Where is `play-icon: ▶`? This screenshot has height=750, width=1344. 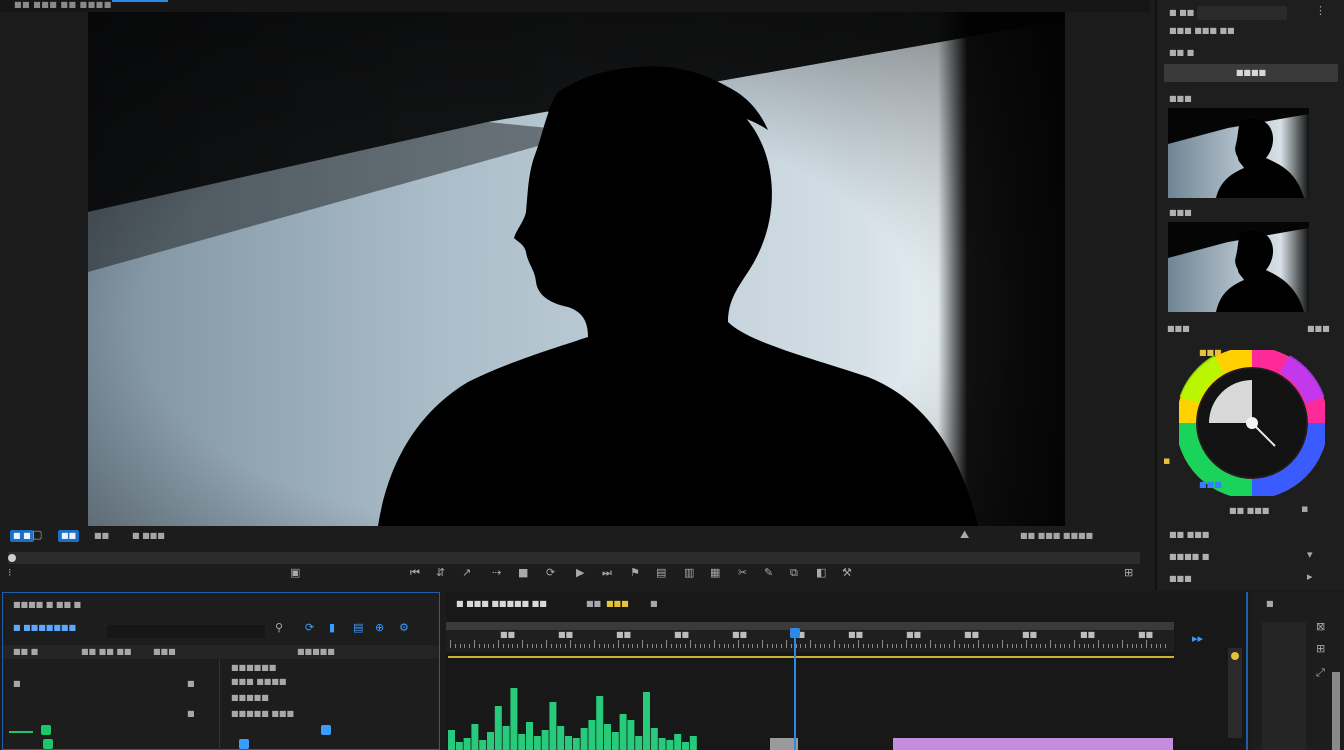
play-icon: ▶ is located at coordinates (580, 573).